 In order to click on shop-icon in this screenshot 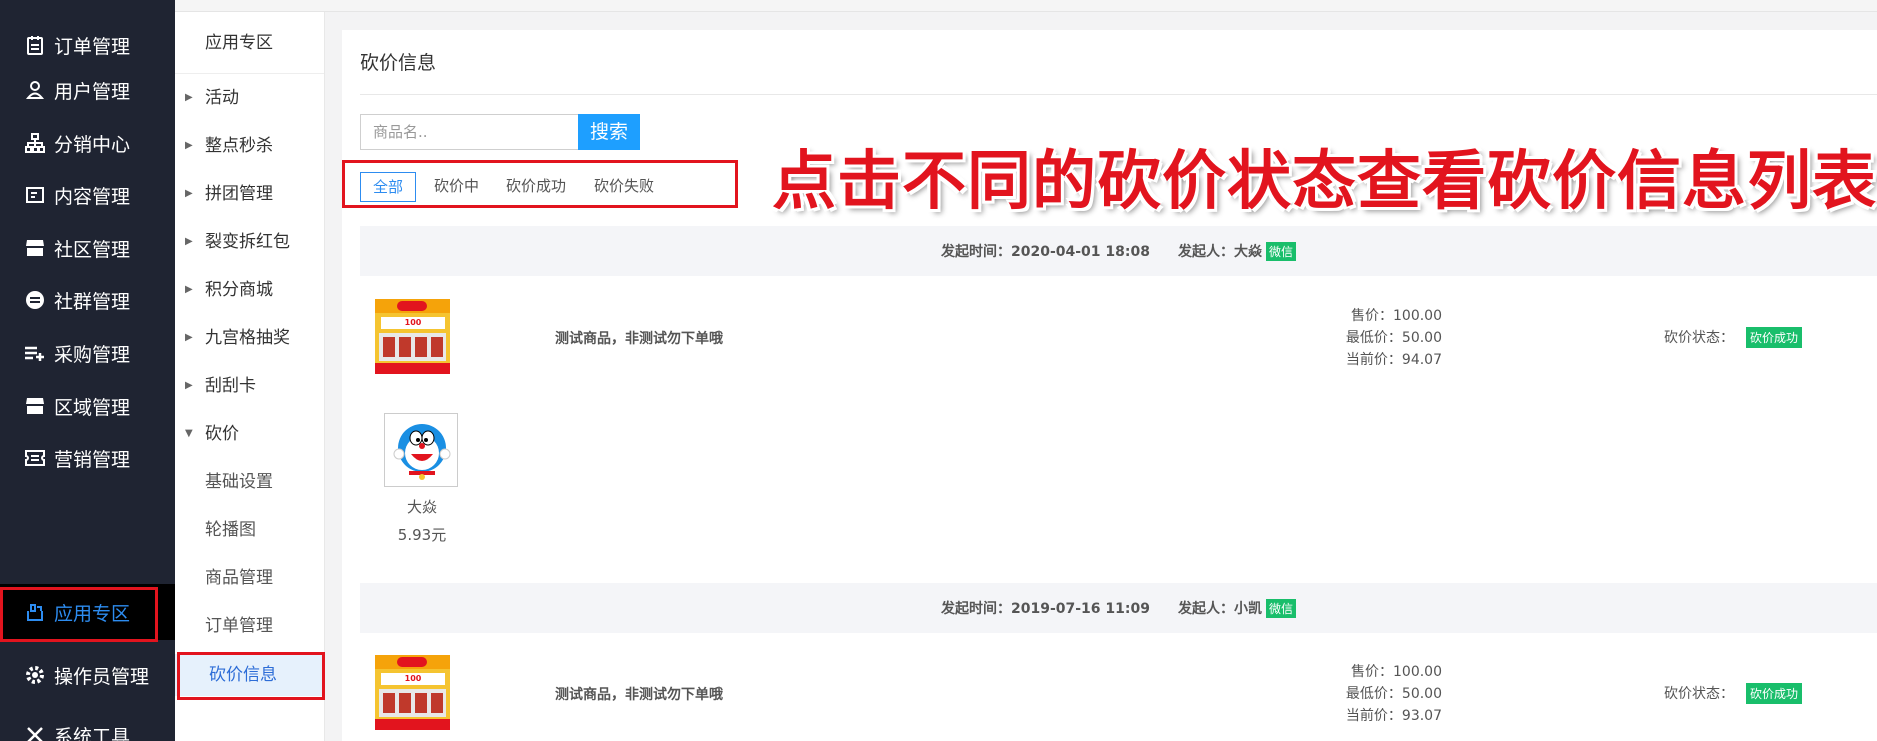, I will do `click(35, 406)`.